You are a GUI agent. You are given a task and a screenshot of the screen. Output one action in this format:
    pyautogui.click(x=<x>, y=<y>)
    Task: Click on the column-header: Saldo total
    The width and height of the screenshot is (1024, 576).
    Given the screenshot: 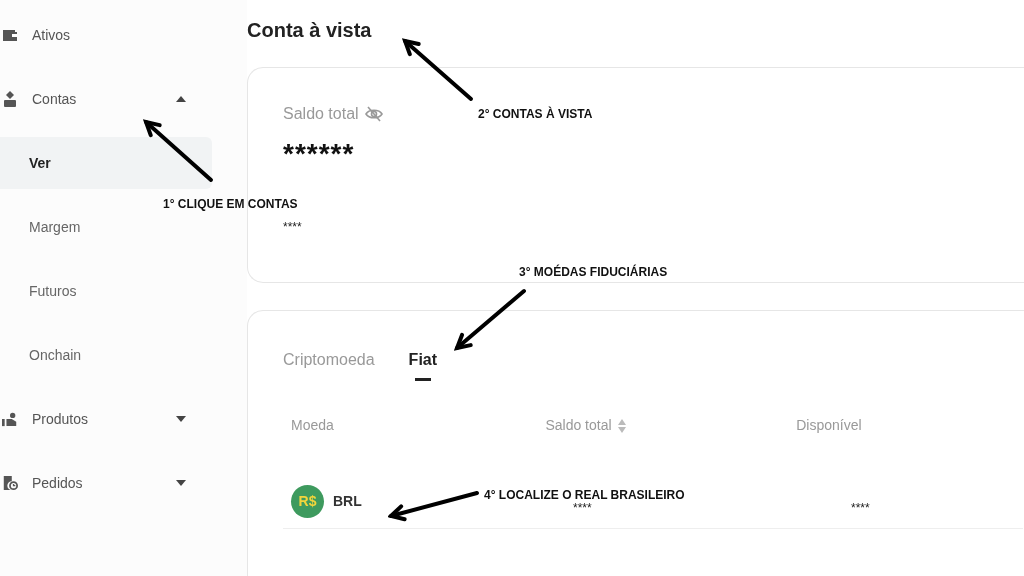 What is the action you would take?
    pyautogui.click(x=578, y=425)
    